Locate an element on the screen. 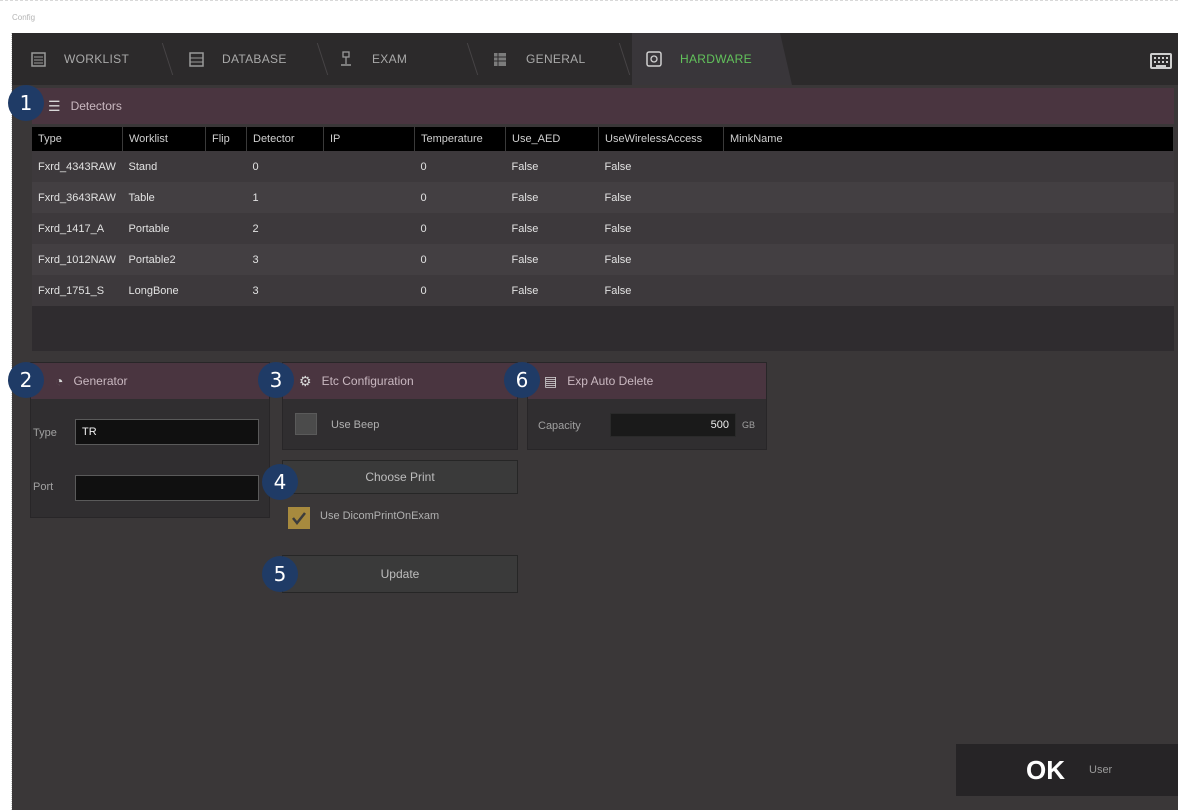 This screenshot has width=1178, height=810. tab-general: GENERAL is located at coordinates (538, 59).